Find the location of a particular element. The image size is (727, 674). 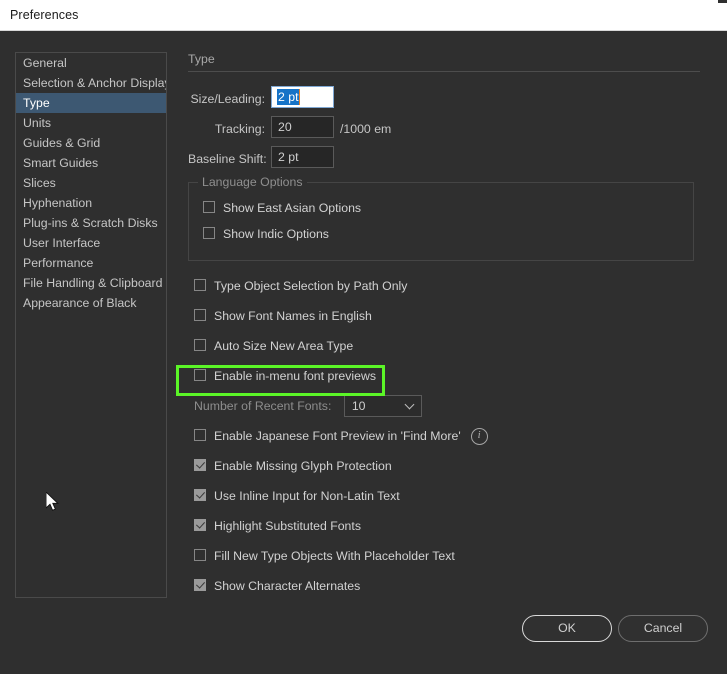

sidebar-item-label: Selection & Anchor Display is located at coordinates (95, 83).